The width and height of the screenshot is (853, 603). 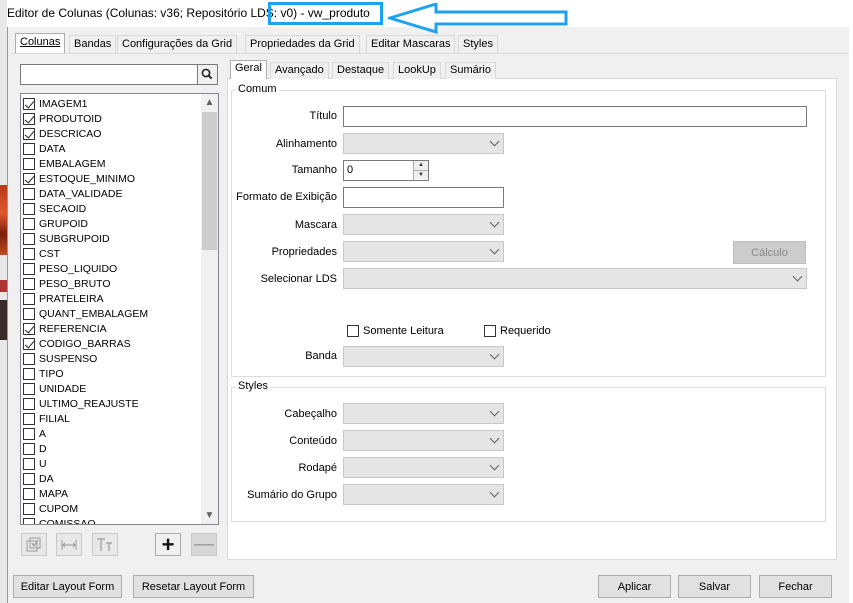 I want to click on fechar-button: Fechar, so click(x=795, y=586).